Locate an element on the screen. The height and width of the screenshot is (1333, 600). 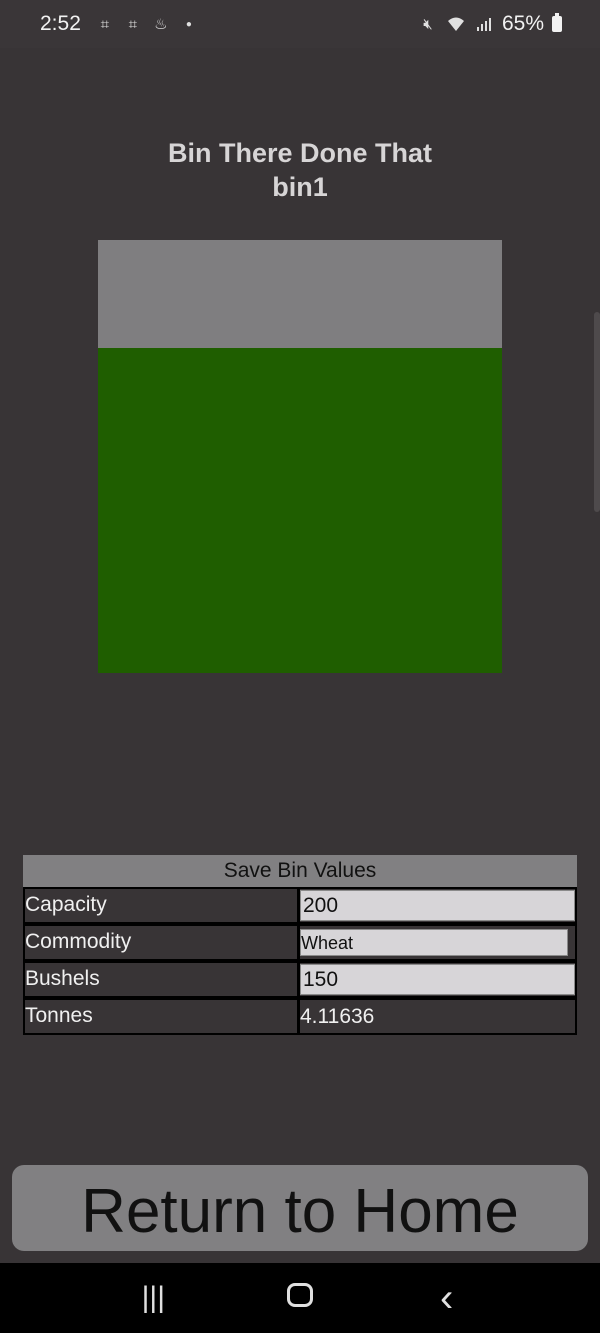
capacity-label: Capacity is located at coordinates (161, 905).